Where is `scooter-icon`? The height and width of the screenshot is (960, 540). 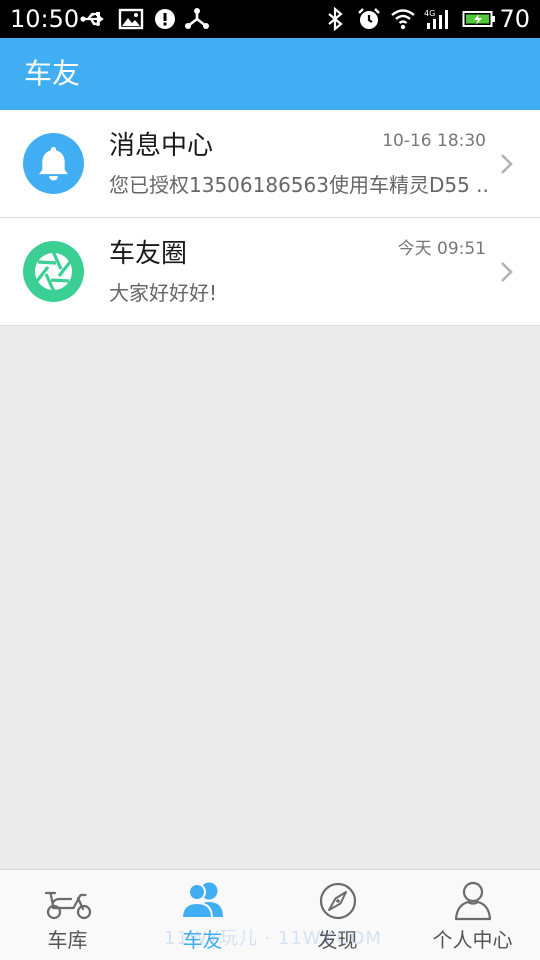
scooter-icon is located at coordinates (68, 901).